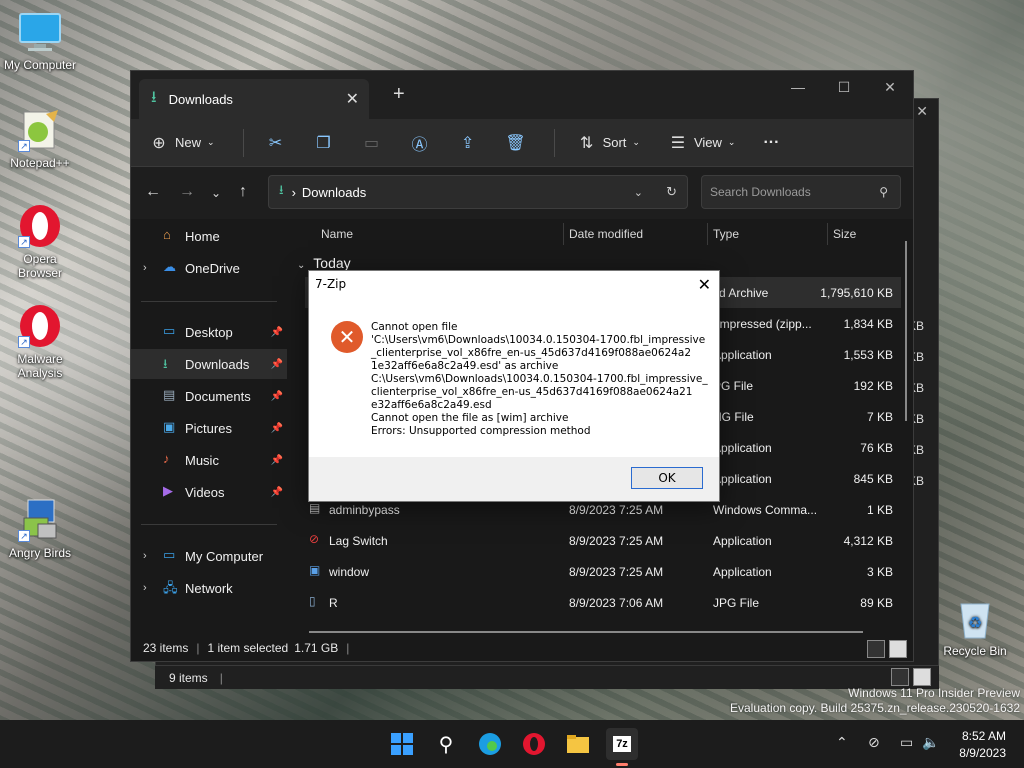 This screenshot has width=1024, height=768. Describe the element at coordinates (40, 130) in the screenshot. I see `notepadpp-icon: ↗` at that location.